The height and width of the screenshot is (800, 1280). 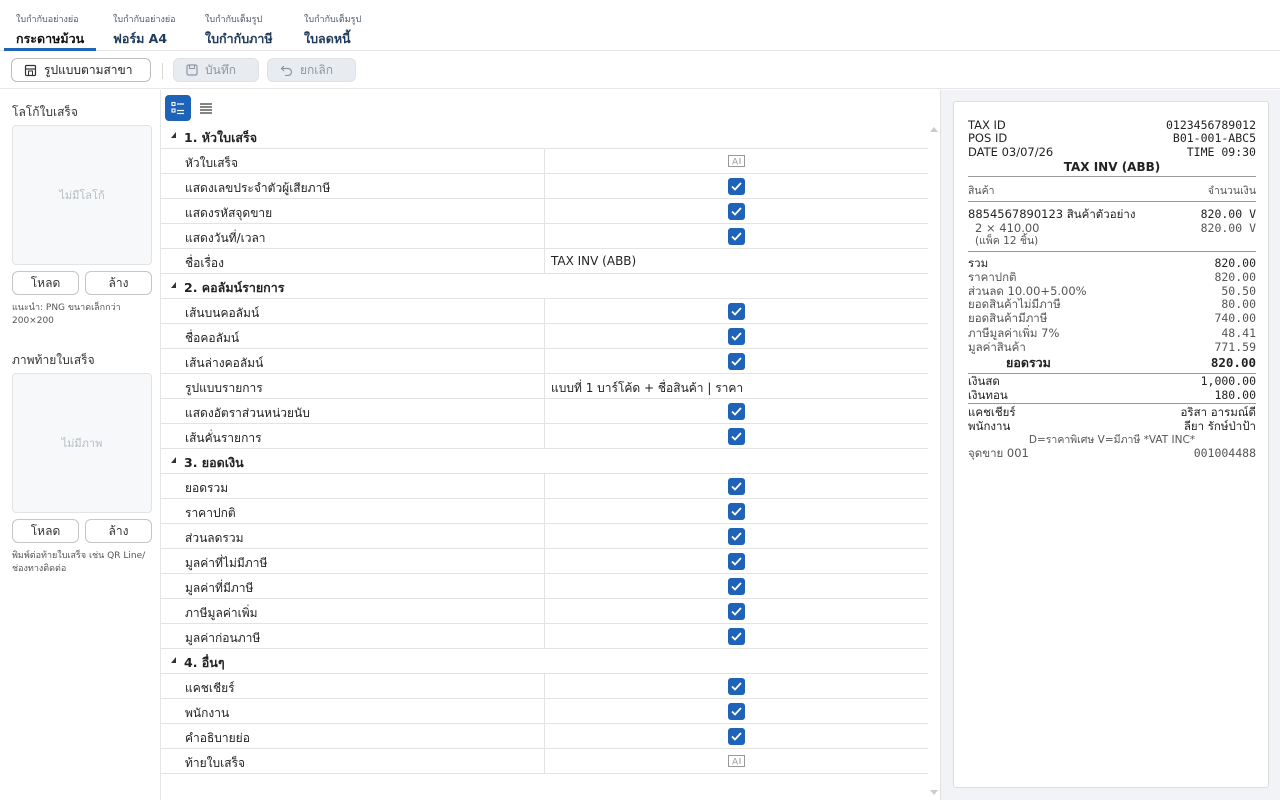 I want to click on footer-clear-button: ล้าง, so click(x=118, y=531).